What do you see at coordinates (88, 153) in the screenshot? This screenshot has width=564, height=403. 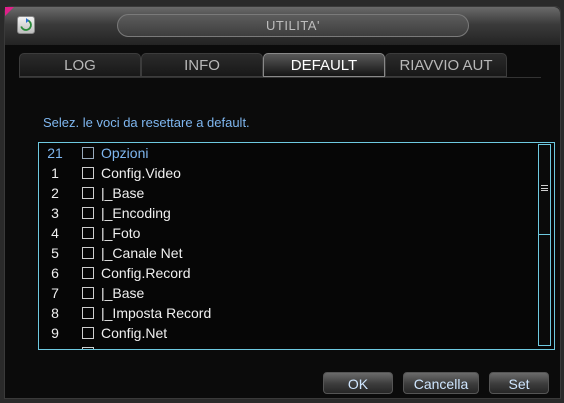 I see `select-all-checkbox` at bounding box center [88, 153].